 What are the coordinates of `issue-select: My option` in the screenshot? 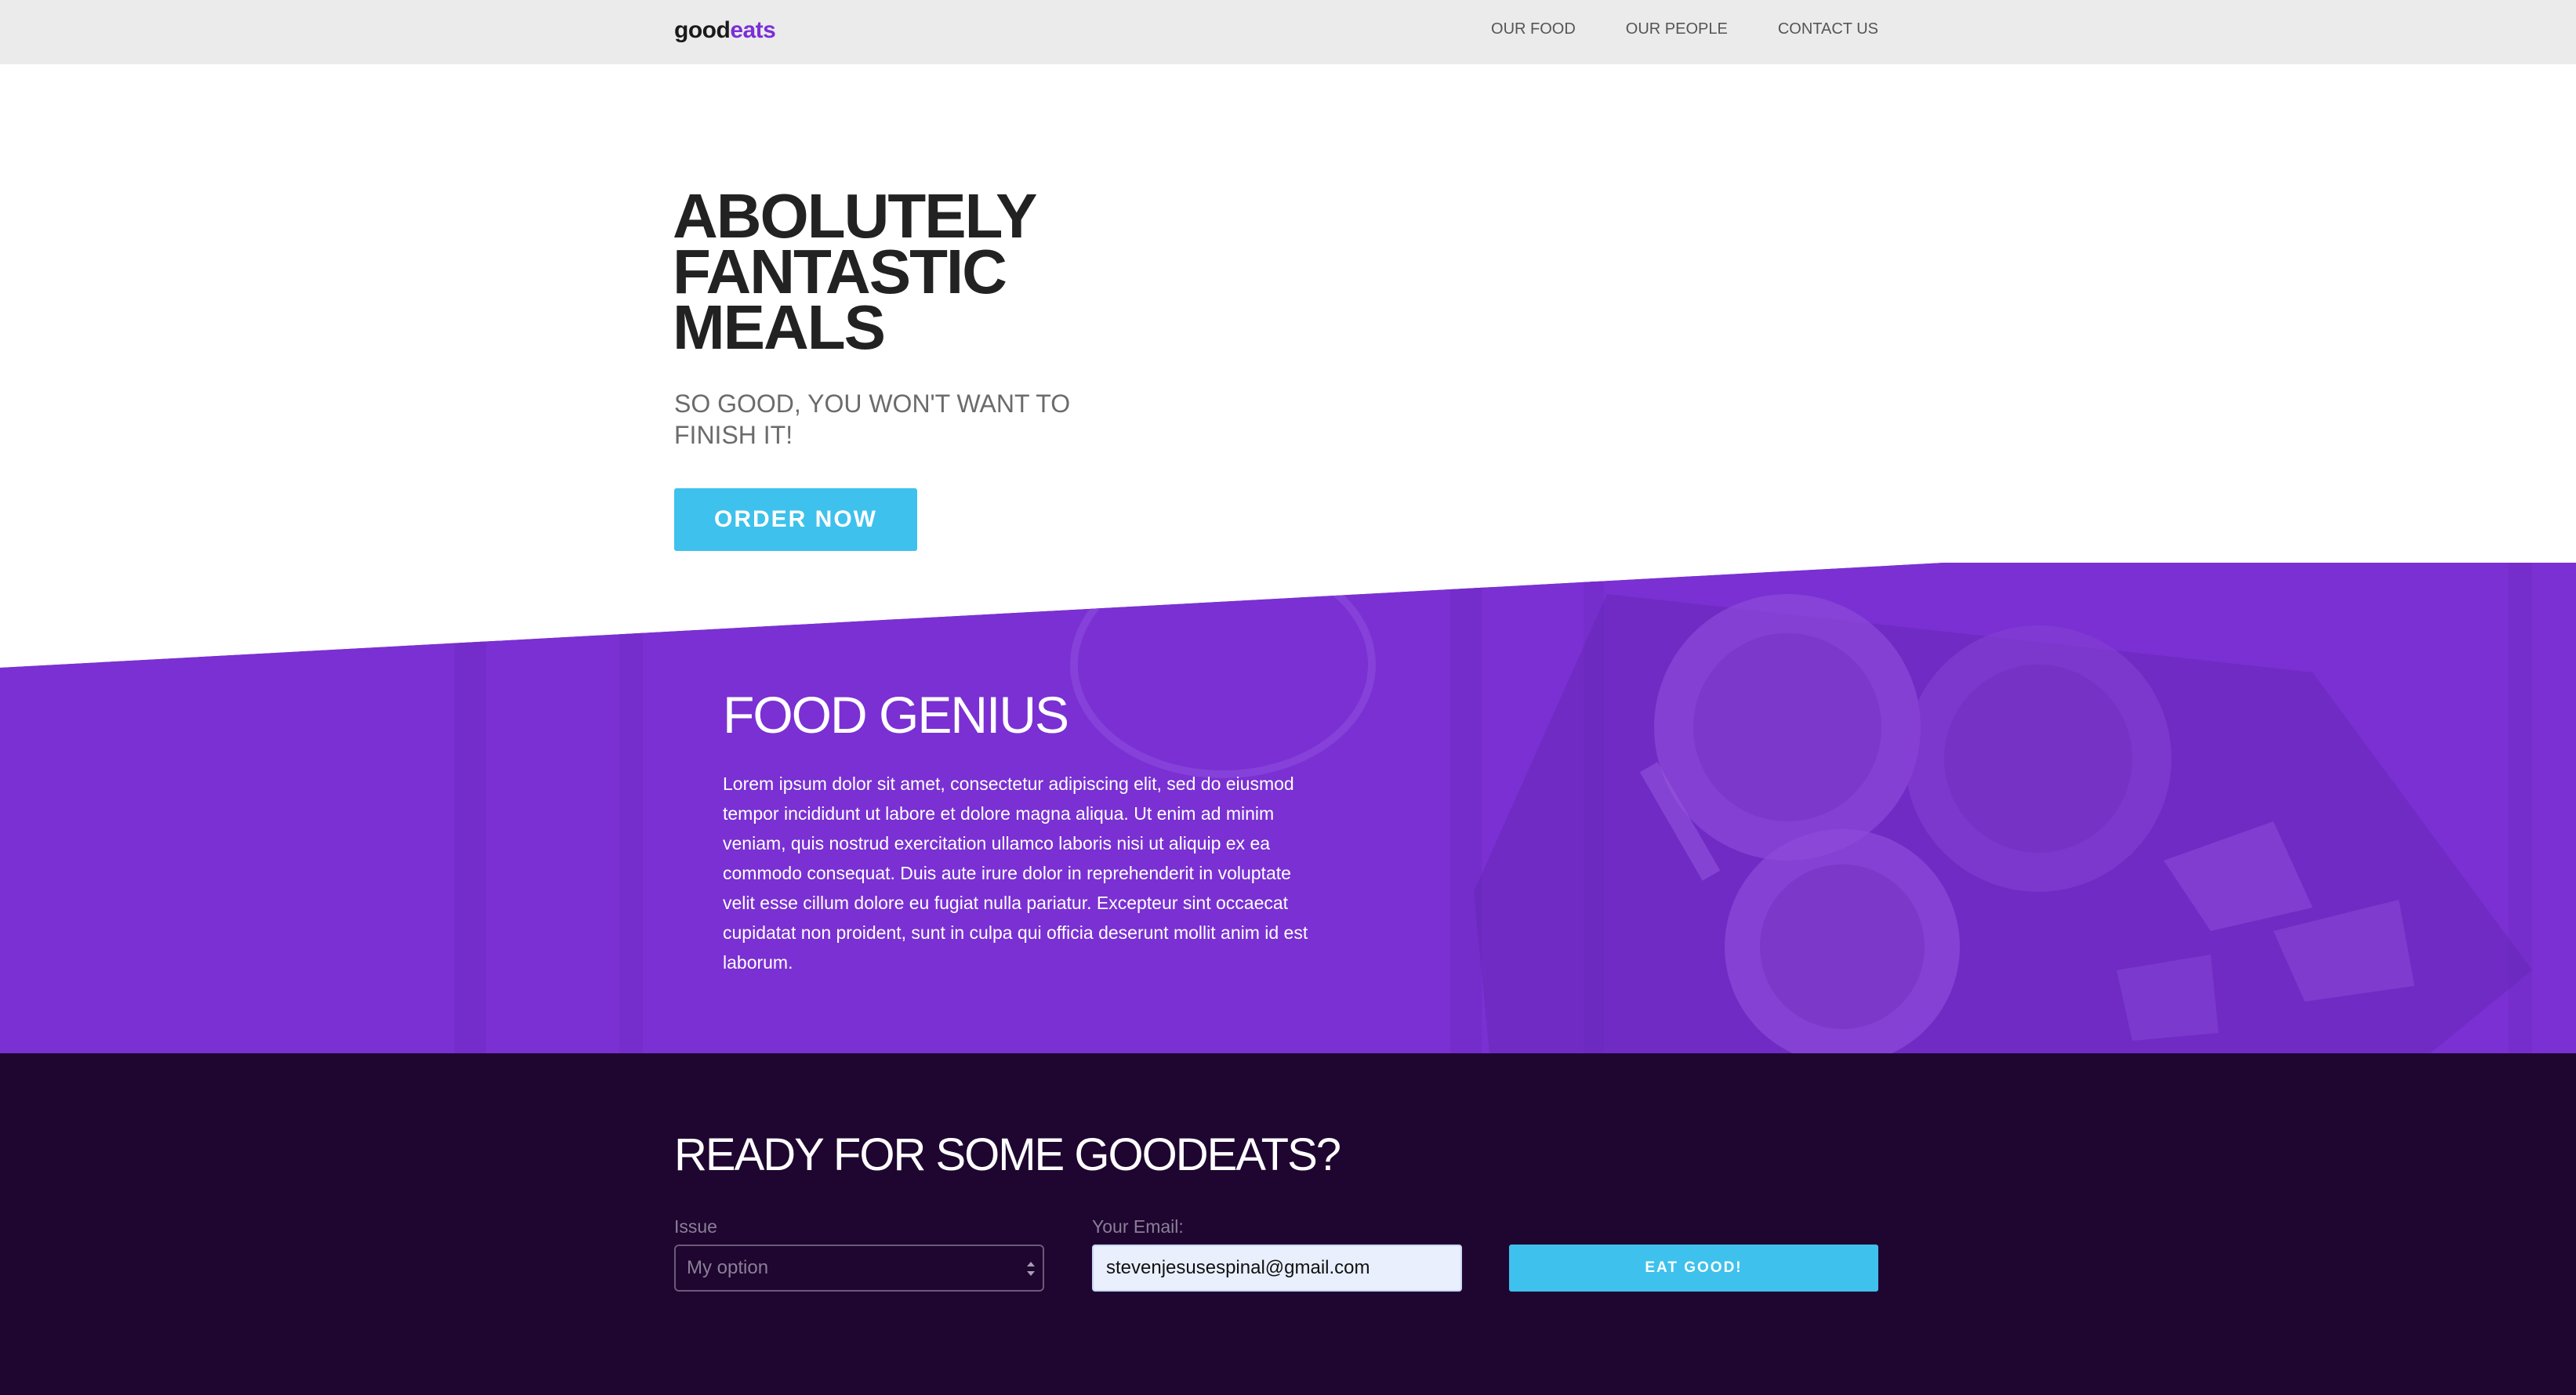 It's located at (859, 1268).